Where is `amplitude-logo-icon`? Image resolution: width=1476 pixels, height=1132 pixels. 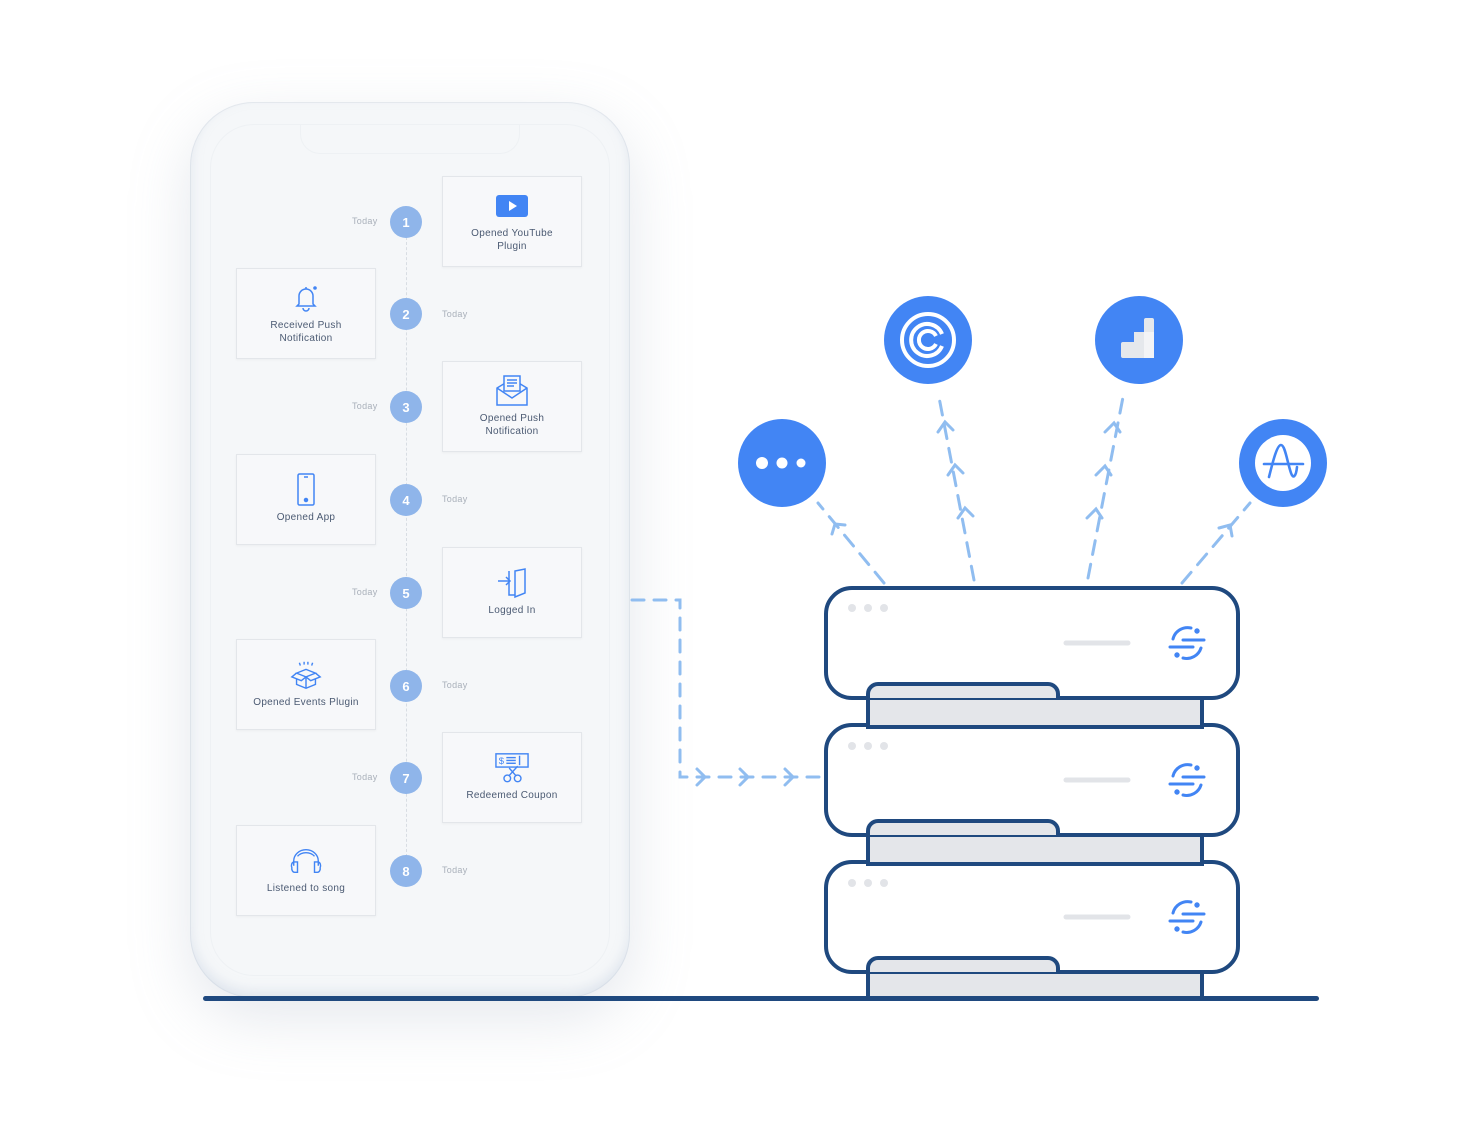
amplitude-logo-icon is located at coordinates (1283, 463).